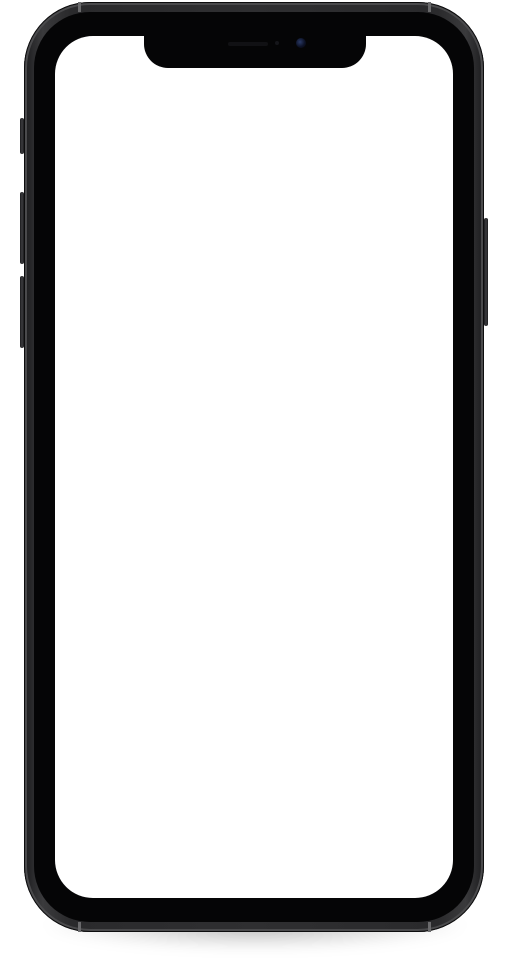  Describe the element at coordinates (301, 43) in the screenshot. I see `front-camera-icon` at that location.